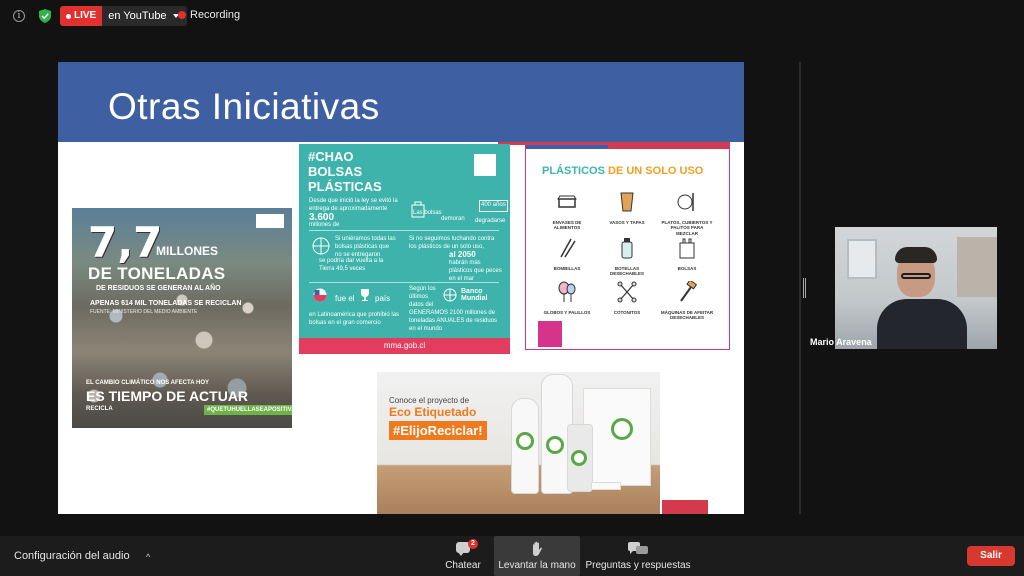  What do you see at coordinates (627, 292) in the screenshot?
I see `cotton-swab-icon` at bounding box center [627, 292].